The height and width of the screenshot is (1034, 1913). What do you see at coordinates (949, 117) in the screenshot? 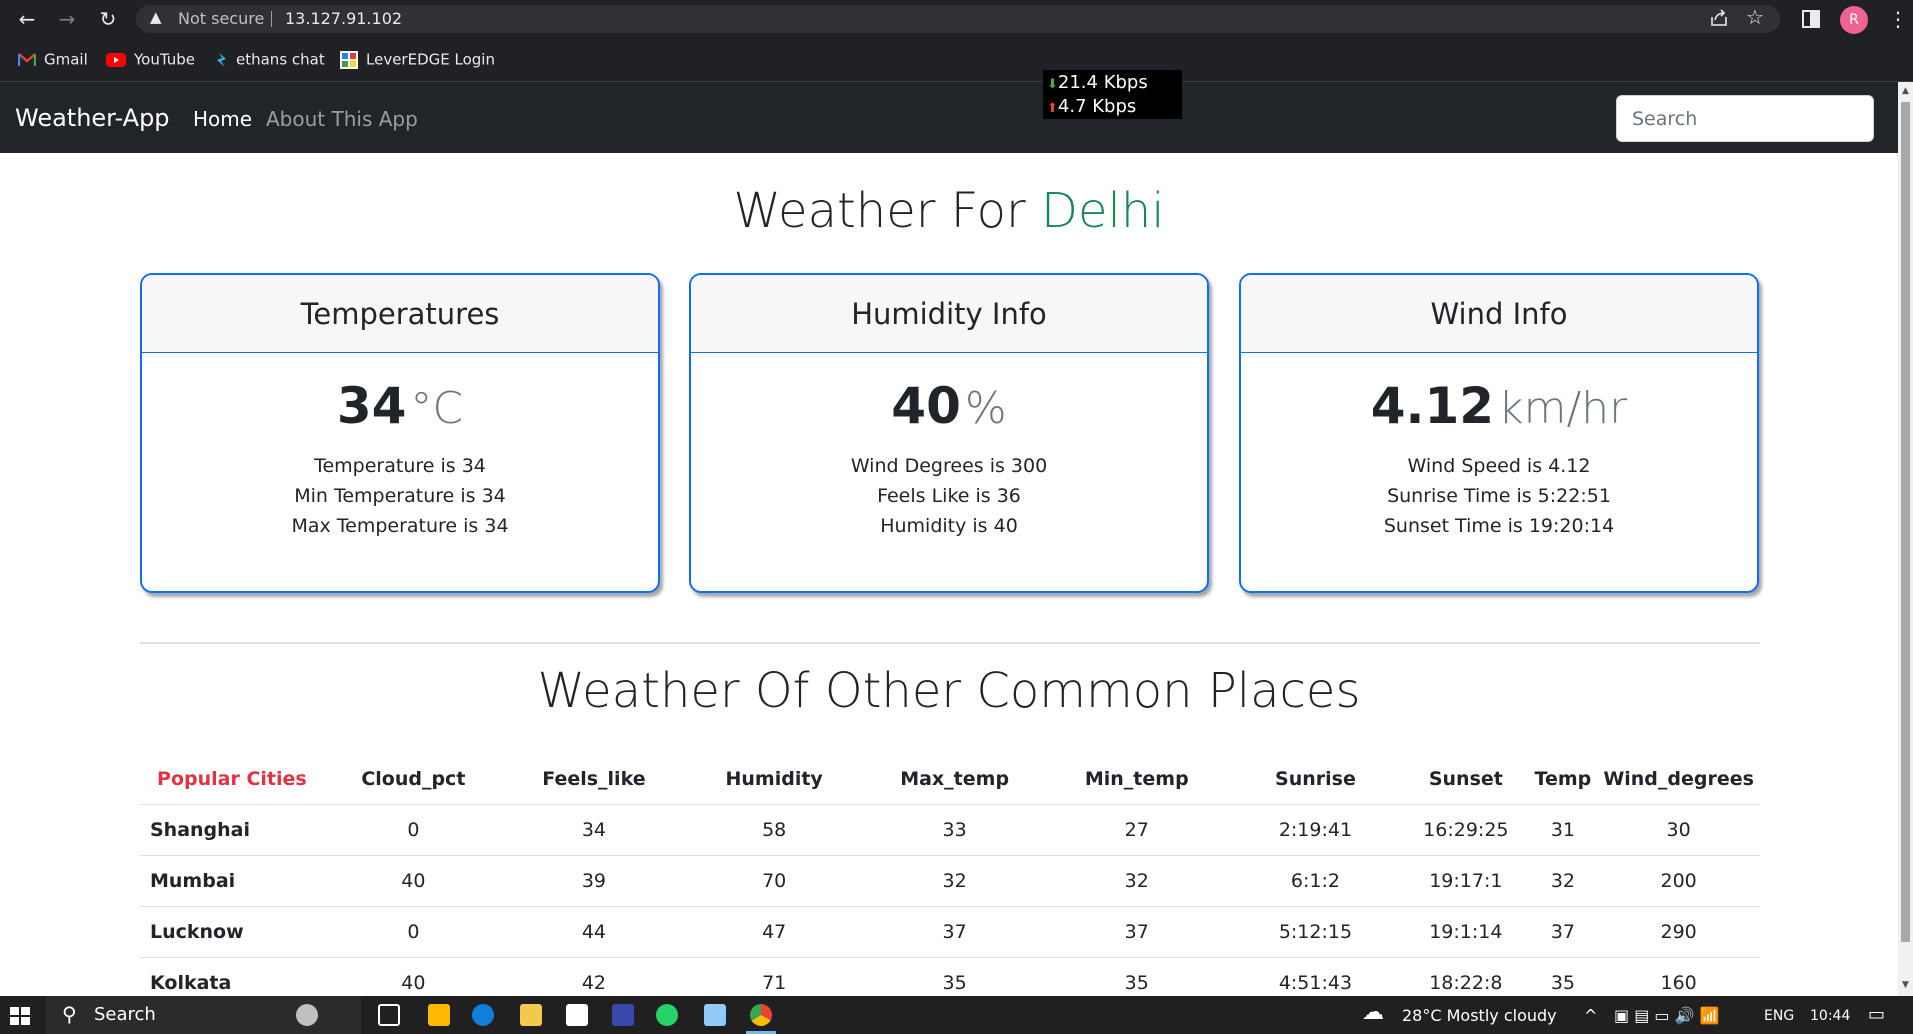
I see `app-navbar: Weather-App Home About This App` at bounding box center [949, 117].